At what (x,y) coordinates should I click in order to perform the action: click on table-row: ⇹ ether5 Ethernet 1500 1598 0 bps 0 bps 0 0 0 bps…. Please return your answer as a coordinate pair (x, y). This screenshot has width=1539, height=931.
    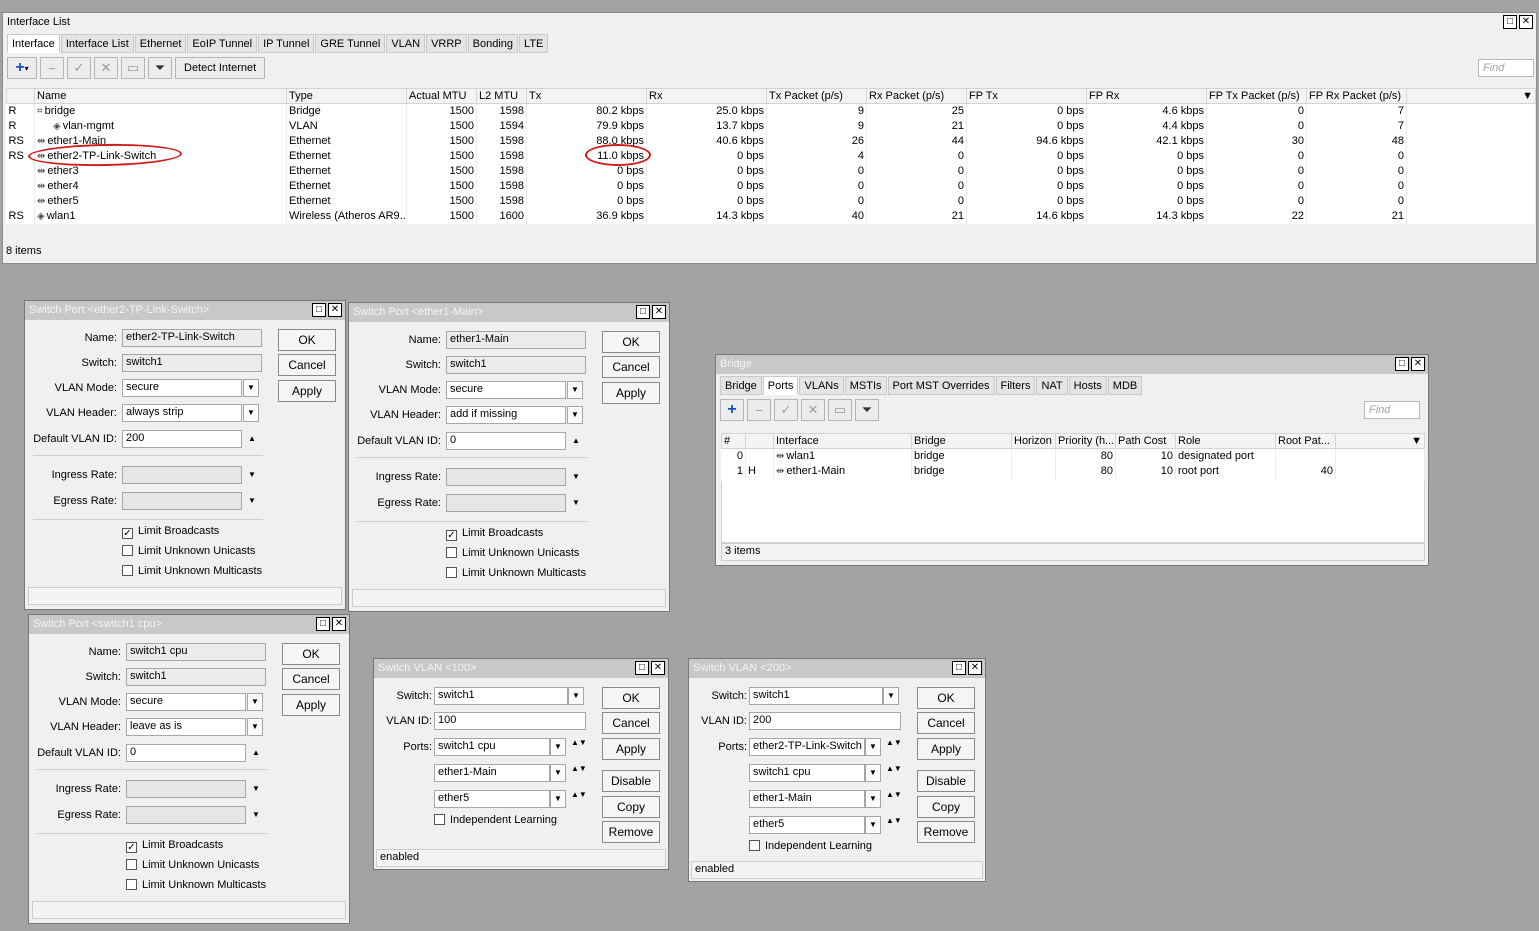
    Looking at the image, I should click on (771, 201).